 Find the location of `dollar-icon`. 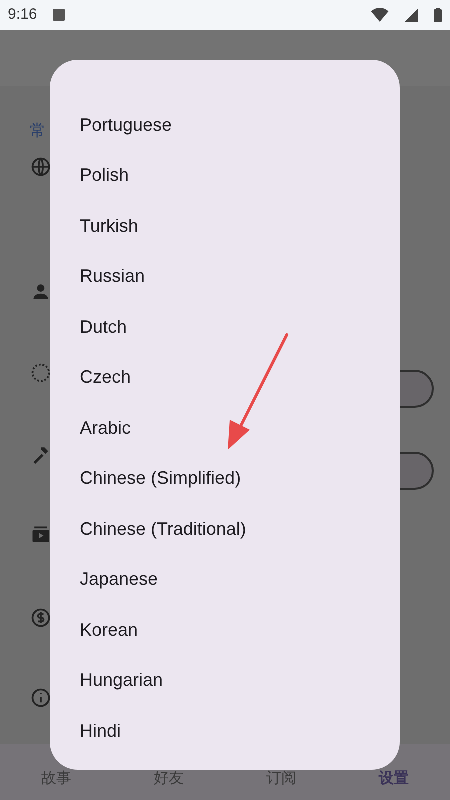

dollar-icon is located at coordinates (41, 618).